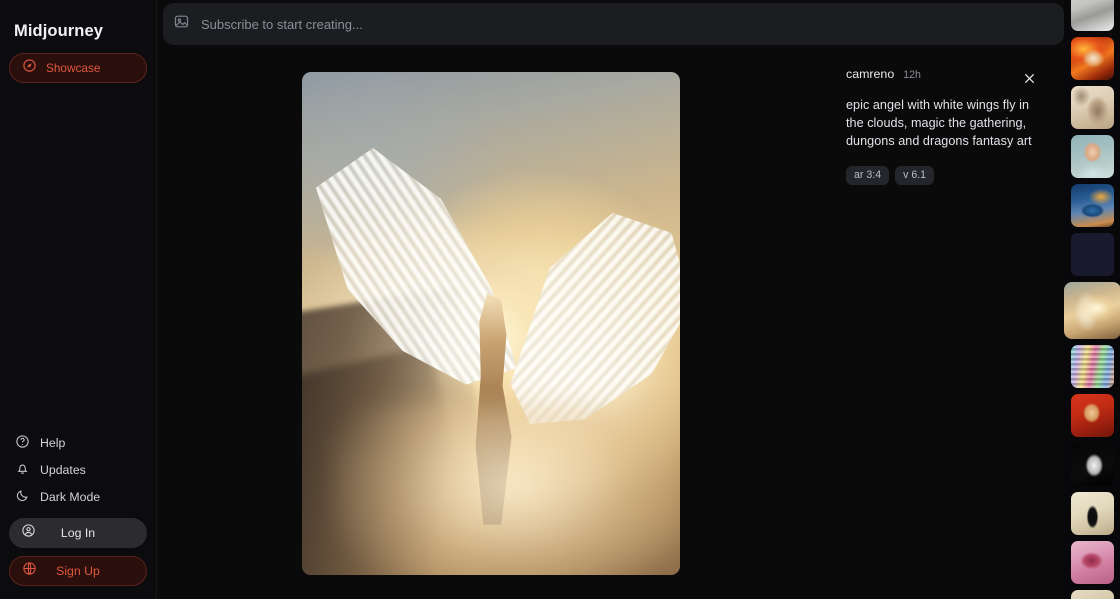  I want to click on user-circle-icon, so click(28, 533).